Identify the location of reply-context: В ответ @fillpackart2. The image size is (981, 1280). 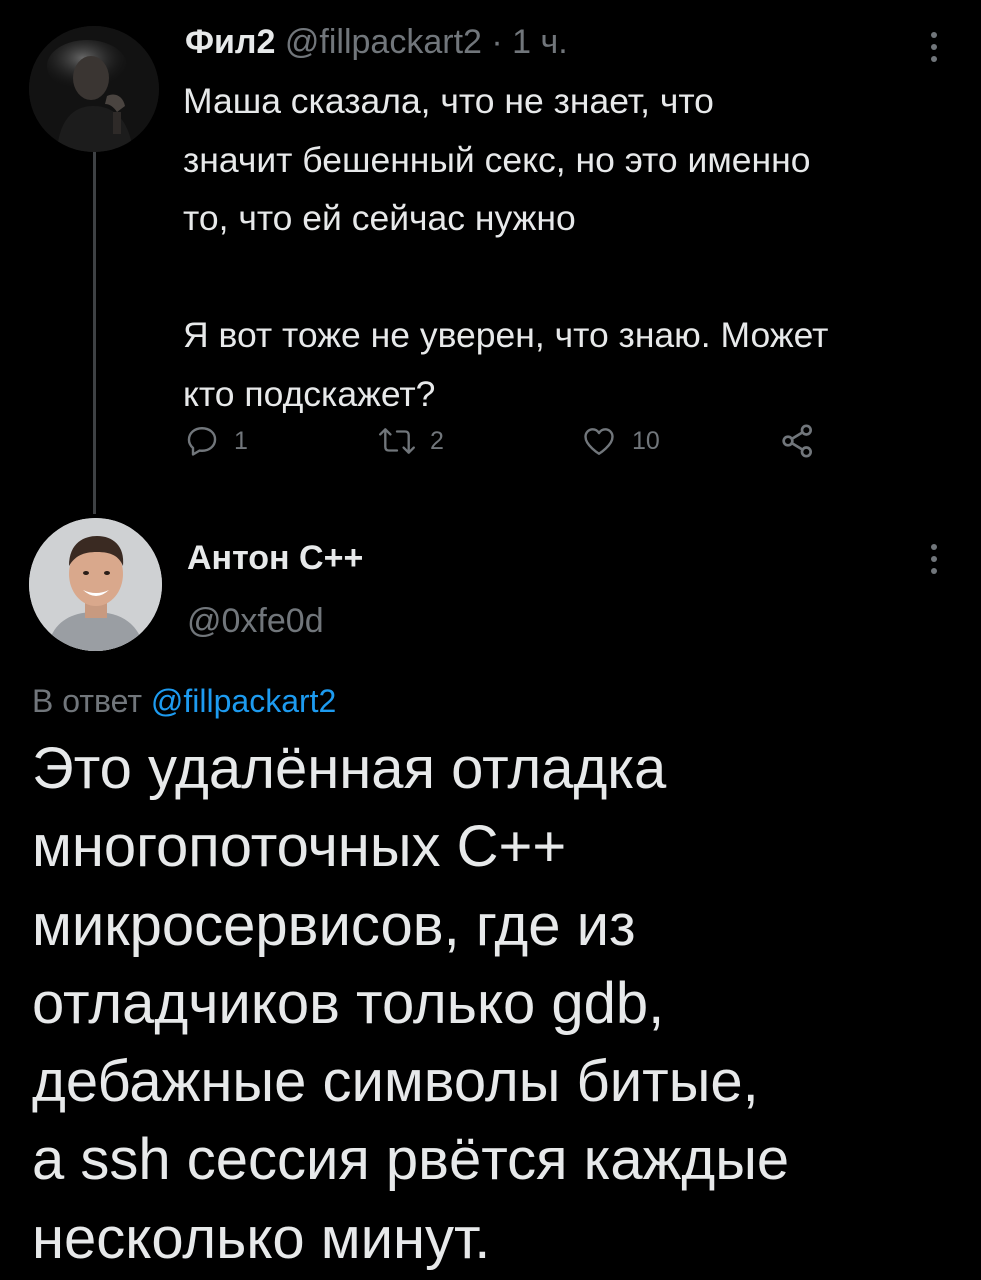
(184, 701).